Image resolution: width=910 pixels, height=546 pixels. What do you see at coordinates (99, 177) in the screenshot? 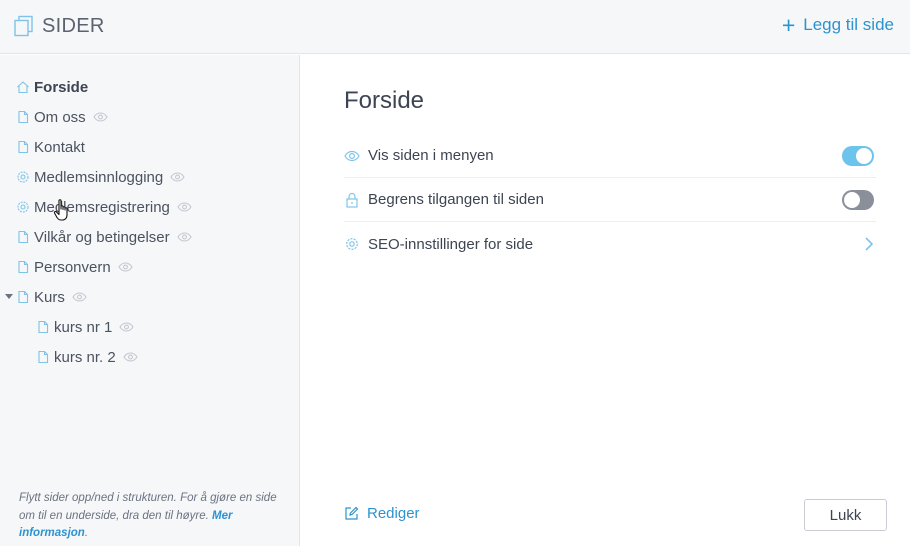
I see `sidebar-item-label: Medlemsinnlogging` at bounding box center [99, 177].